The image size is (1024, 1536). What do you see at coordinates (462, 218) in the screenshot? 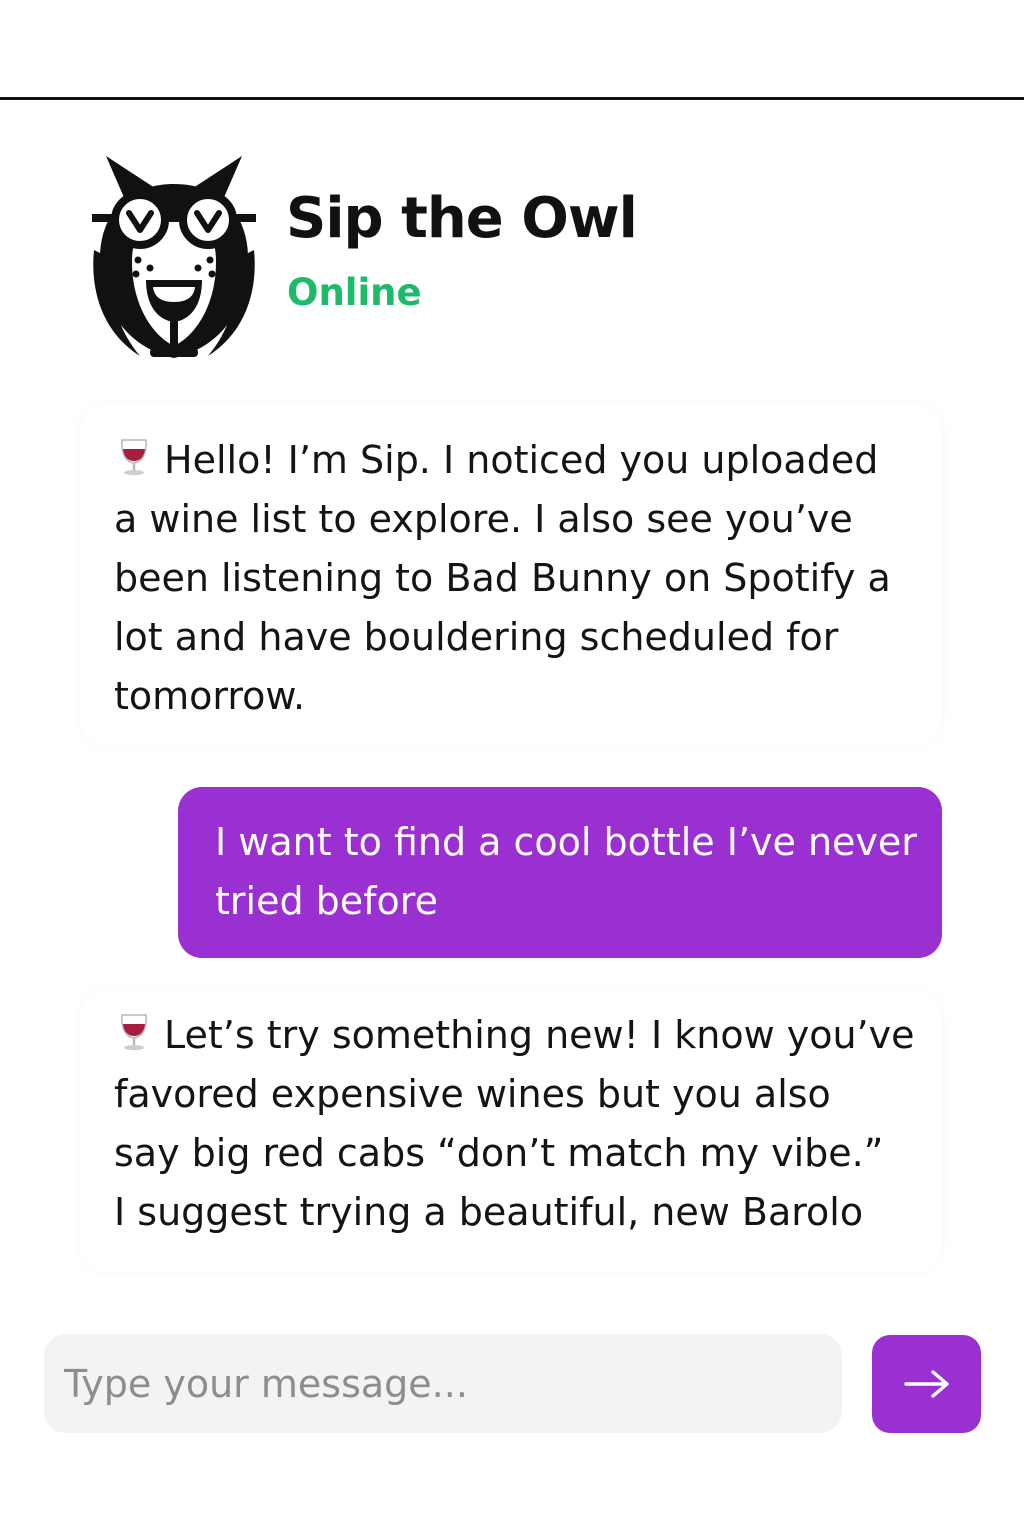
I see `bot-name: Sip the Owl` at bounding box center [462, 218].